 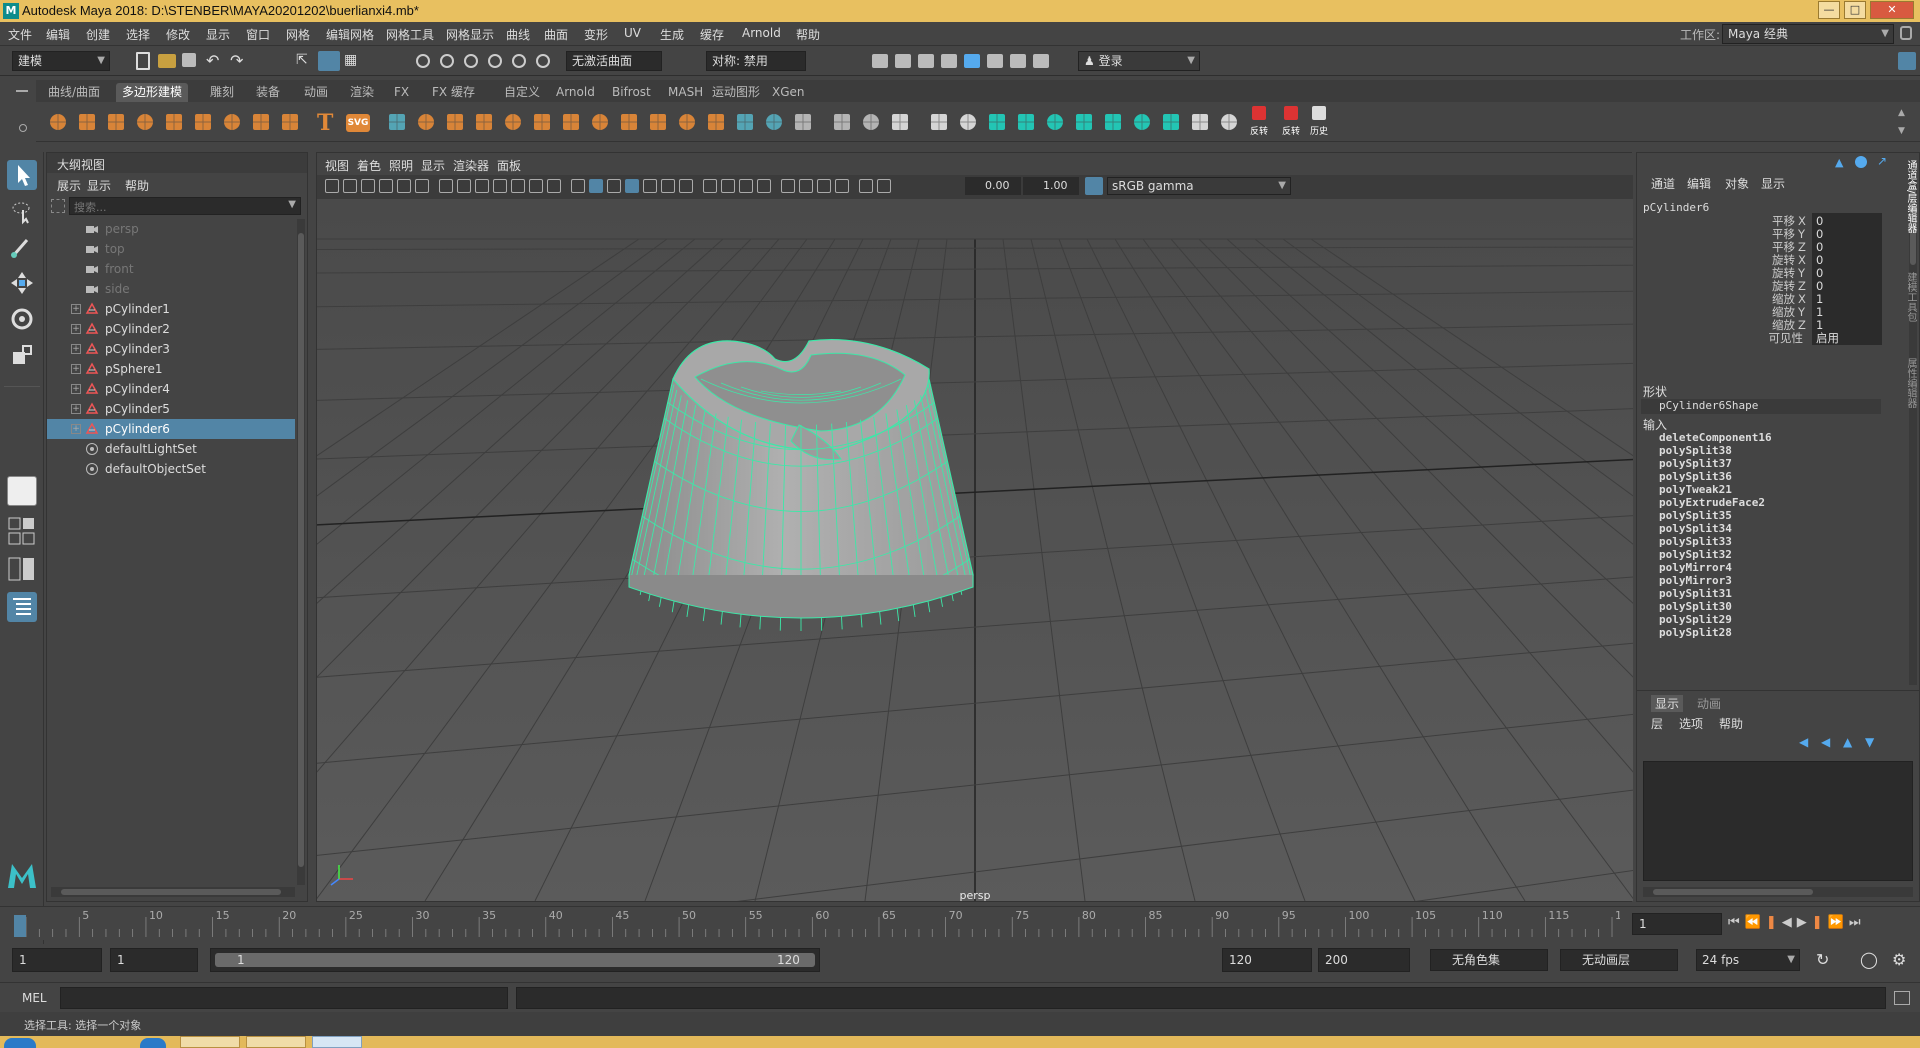 What do you see at coordinates (447, 61) in the screenshot?
I see `snap-curve-icon` at bounding box center [447, 61].